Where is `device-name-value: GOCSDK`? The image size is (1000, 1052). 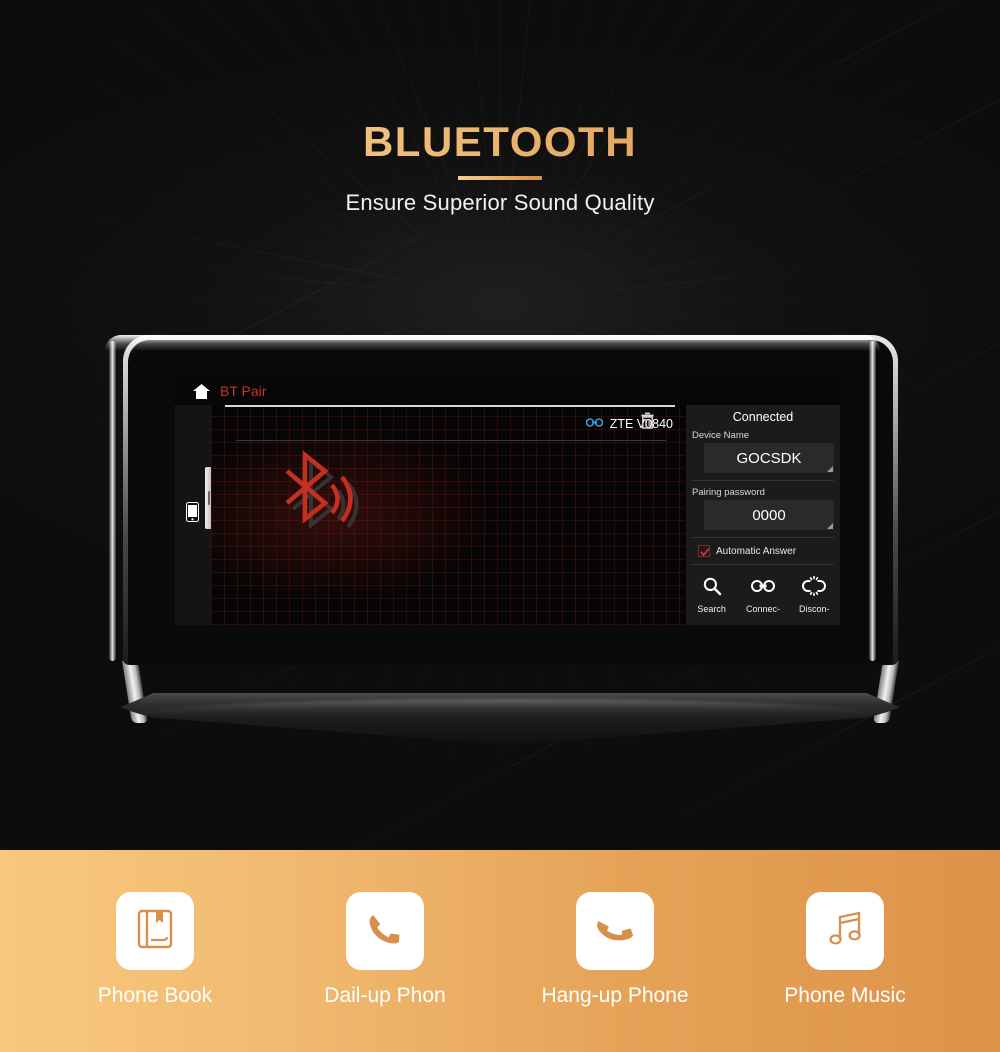 device-name-value: GOCSDK is located at coordinates (769, 458).